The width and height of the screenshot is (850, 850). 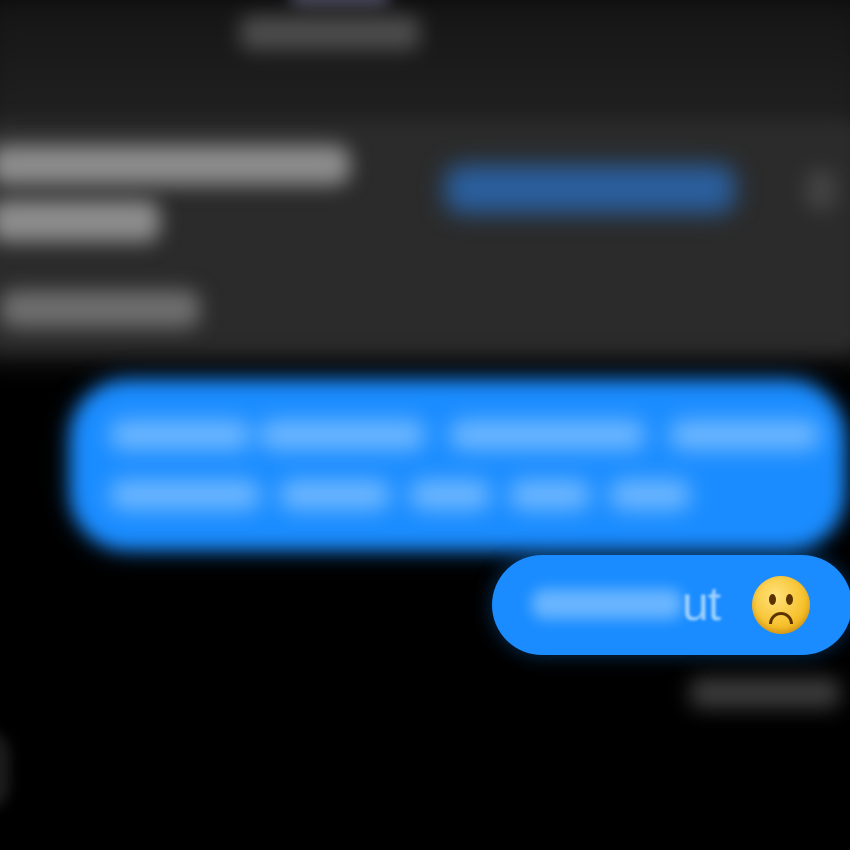 I want to click on contact-avatar, so click(x=340, y=3).